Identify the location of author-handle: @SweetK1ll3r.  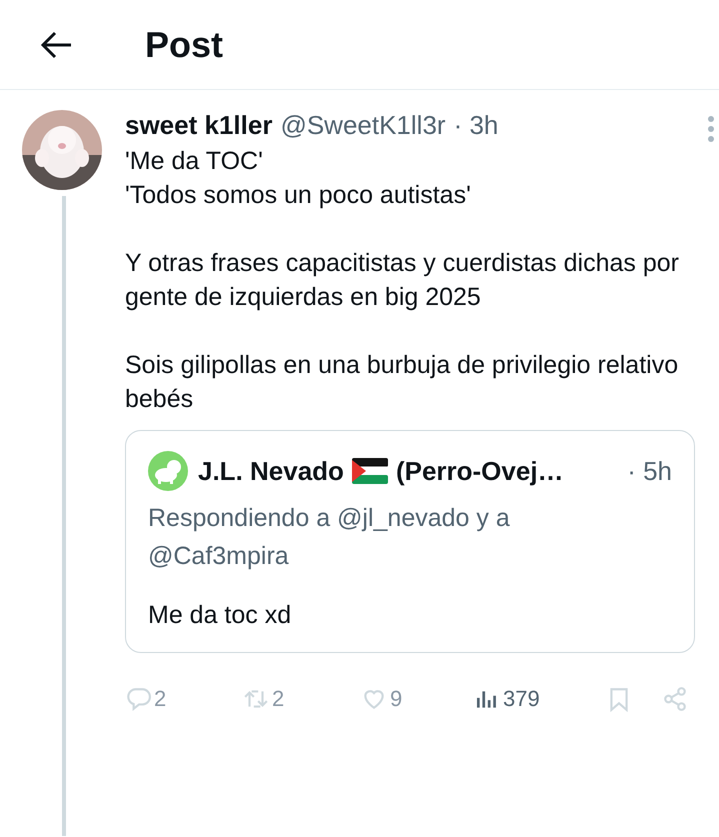
(363, 125).